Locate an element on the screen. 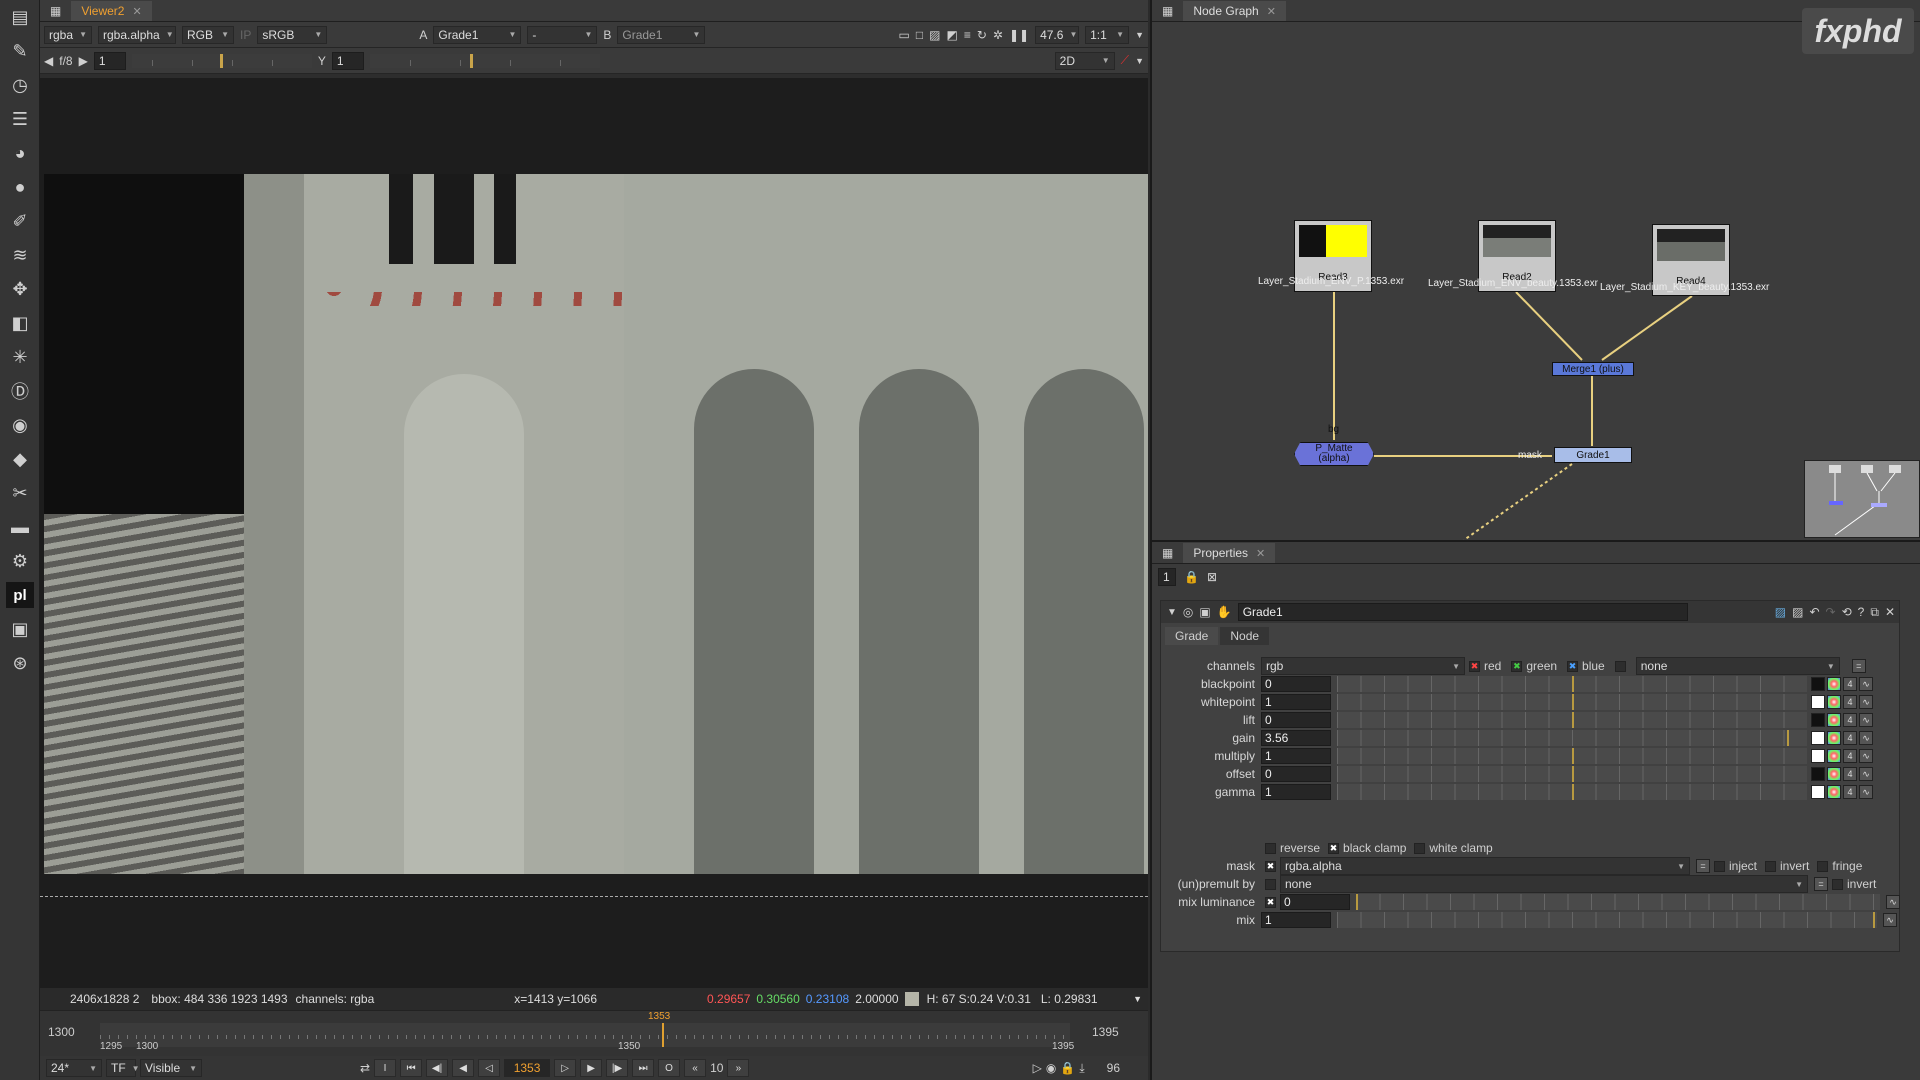  frame-range-select: Visible ▼ is located at coordinates (171, 1068).